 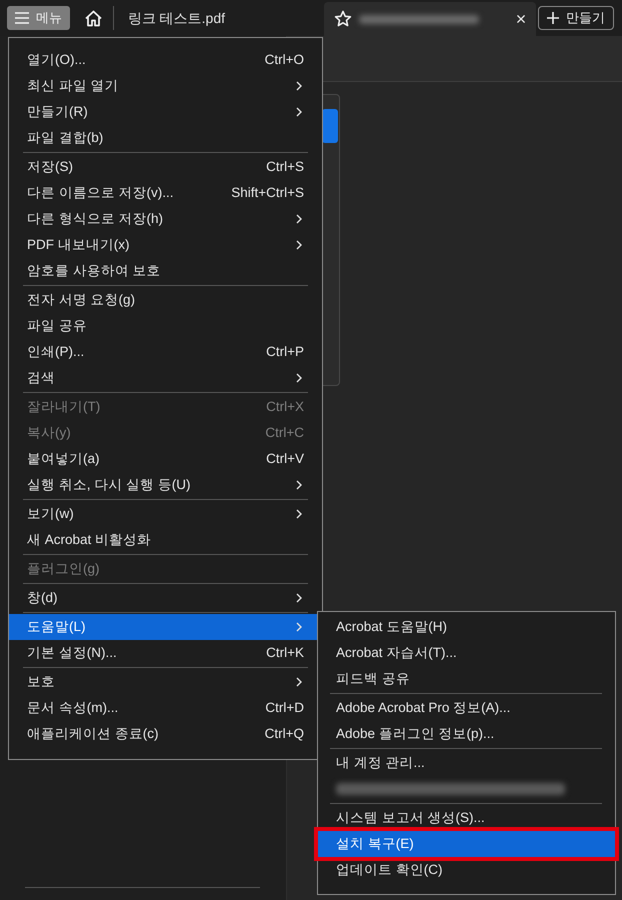 I want to click on menu-item: 열기(O)... Ctrl+O, so click(x=165, y=60).